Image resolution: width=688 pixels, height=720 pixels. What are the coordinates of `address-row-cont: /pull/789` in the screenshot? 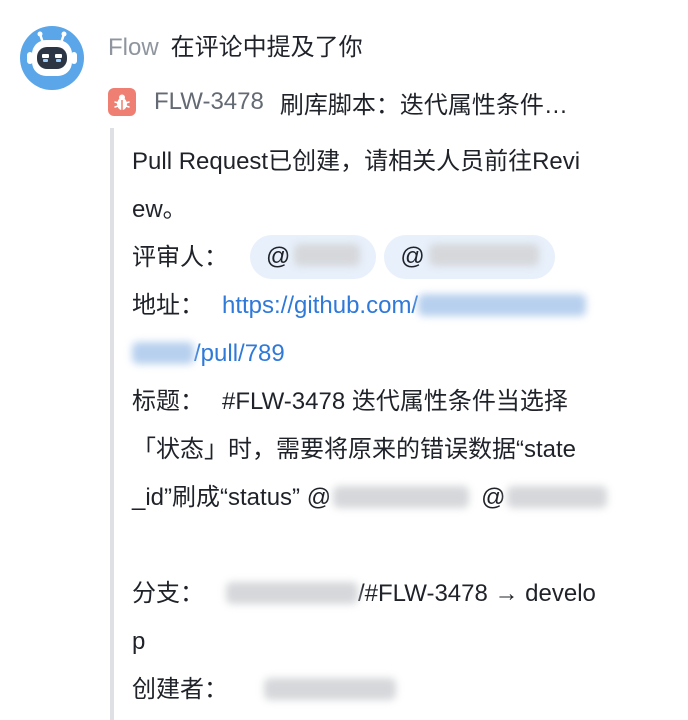 It's located at (397, 354).